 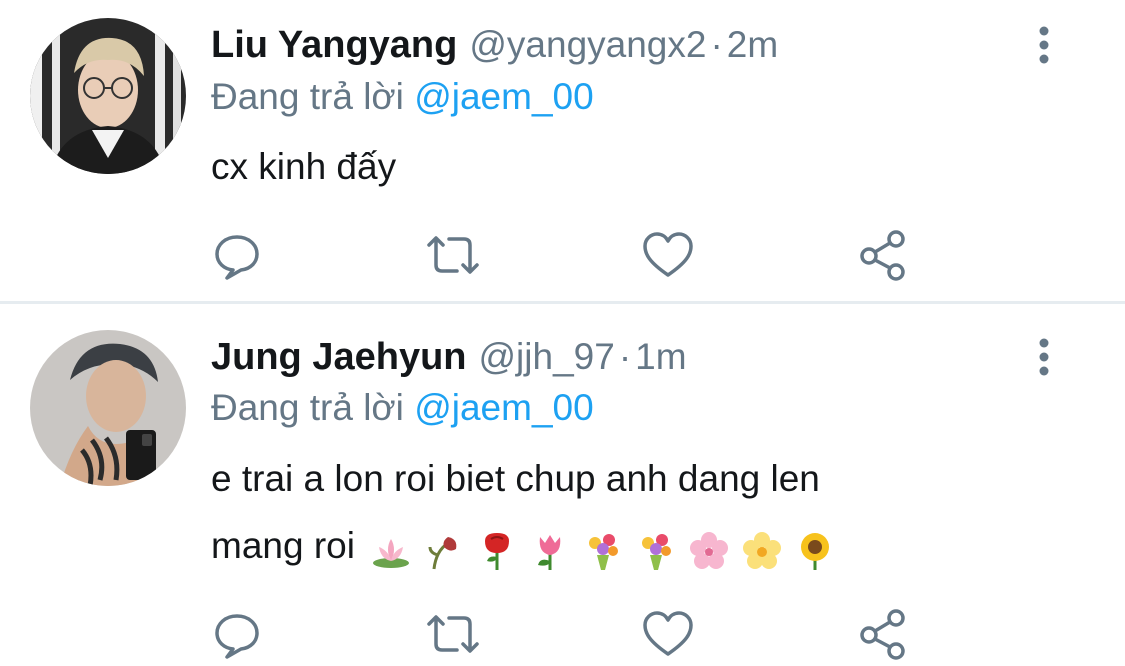 I want to click on lotus-emoji-icon, so click(x=391, y=553).